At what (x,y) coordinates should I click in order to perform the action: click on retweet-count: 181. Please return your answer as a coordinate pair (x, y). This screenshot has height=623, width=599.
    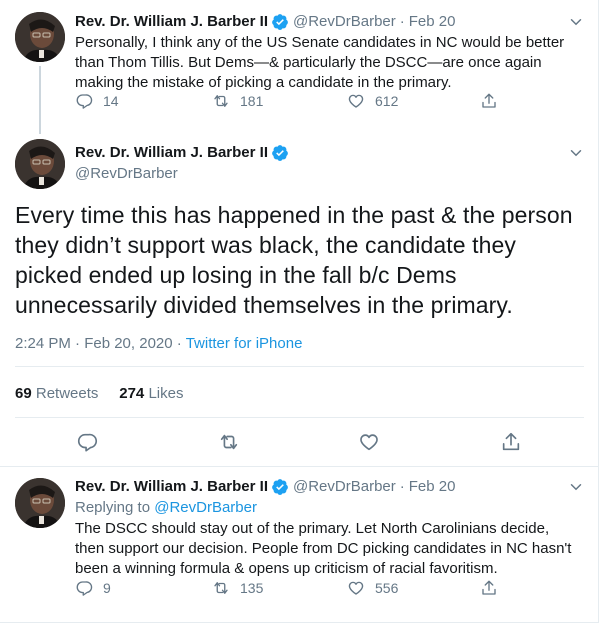
    Looking at the image, I should click on (252, 101).